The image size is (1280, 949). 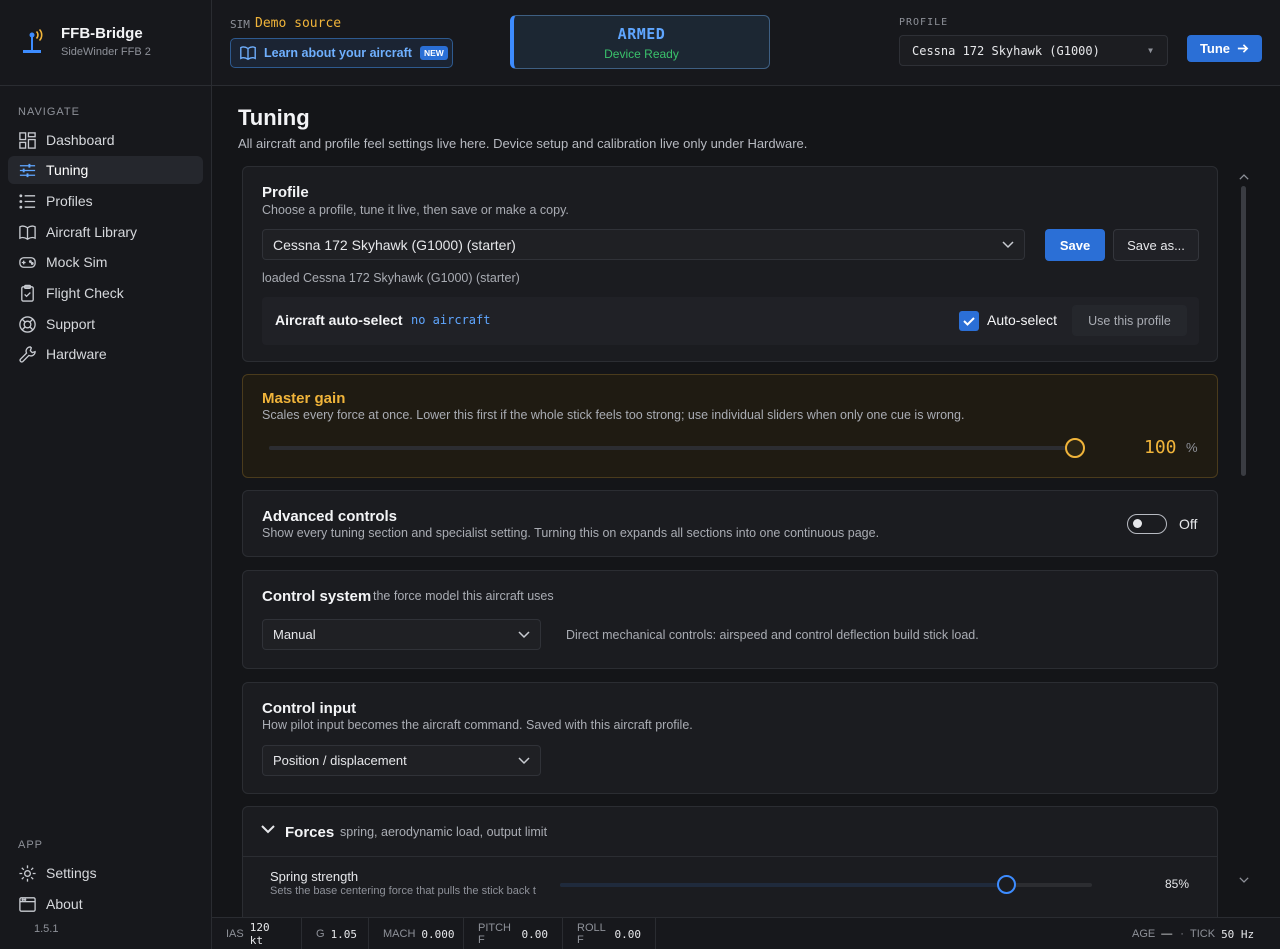 What do you see at coordinates (338, 53) in the screenshot?
I see `learn-label: Learn about your aircraft` at bounding box center [338, 53].